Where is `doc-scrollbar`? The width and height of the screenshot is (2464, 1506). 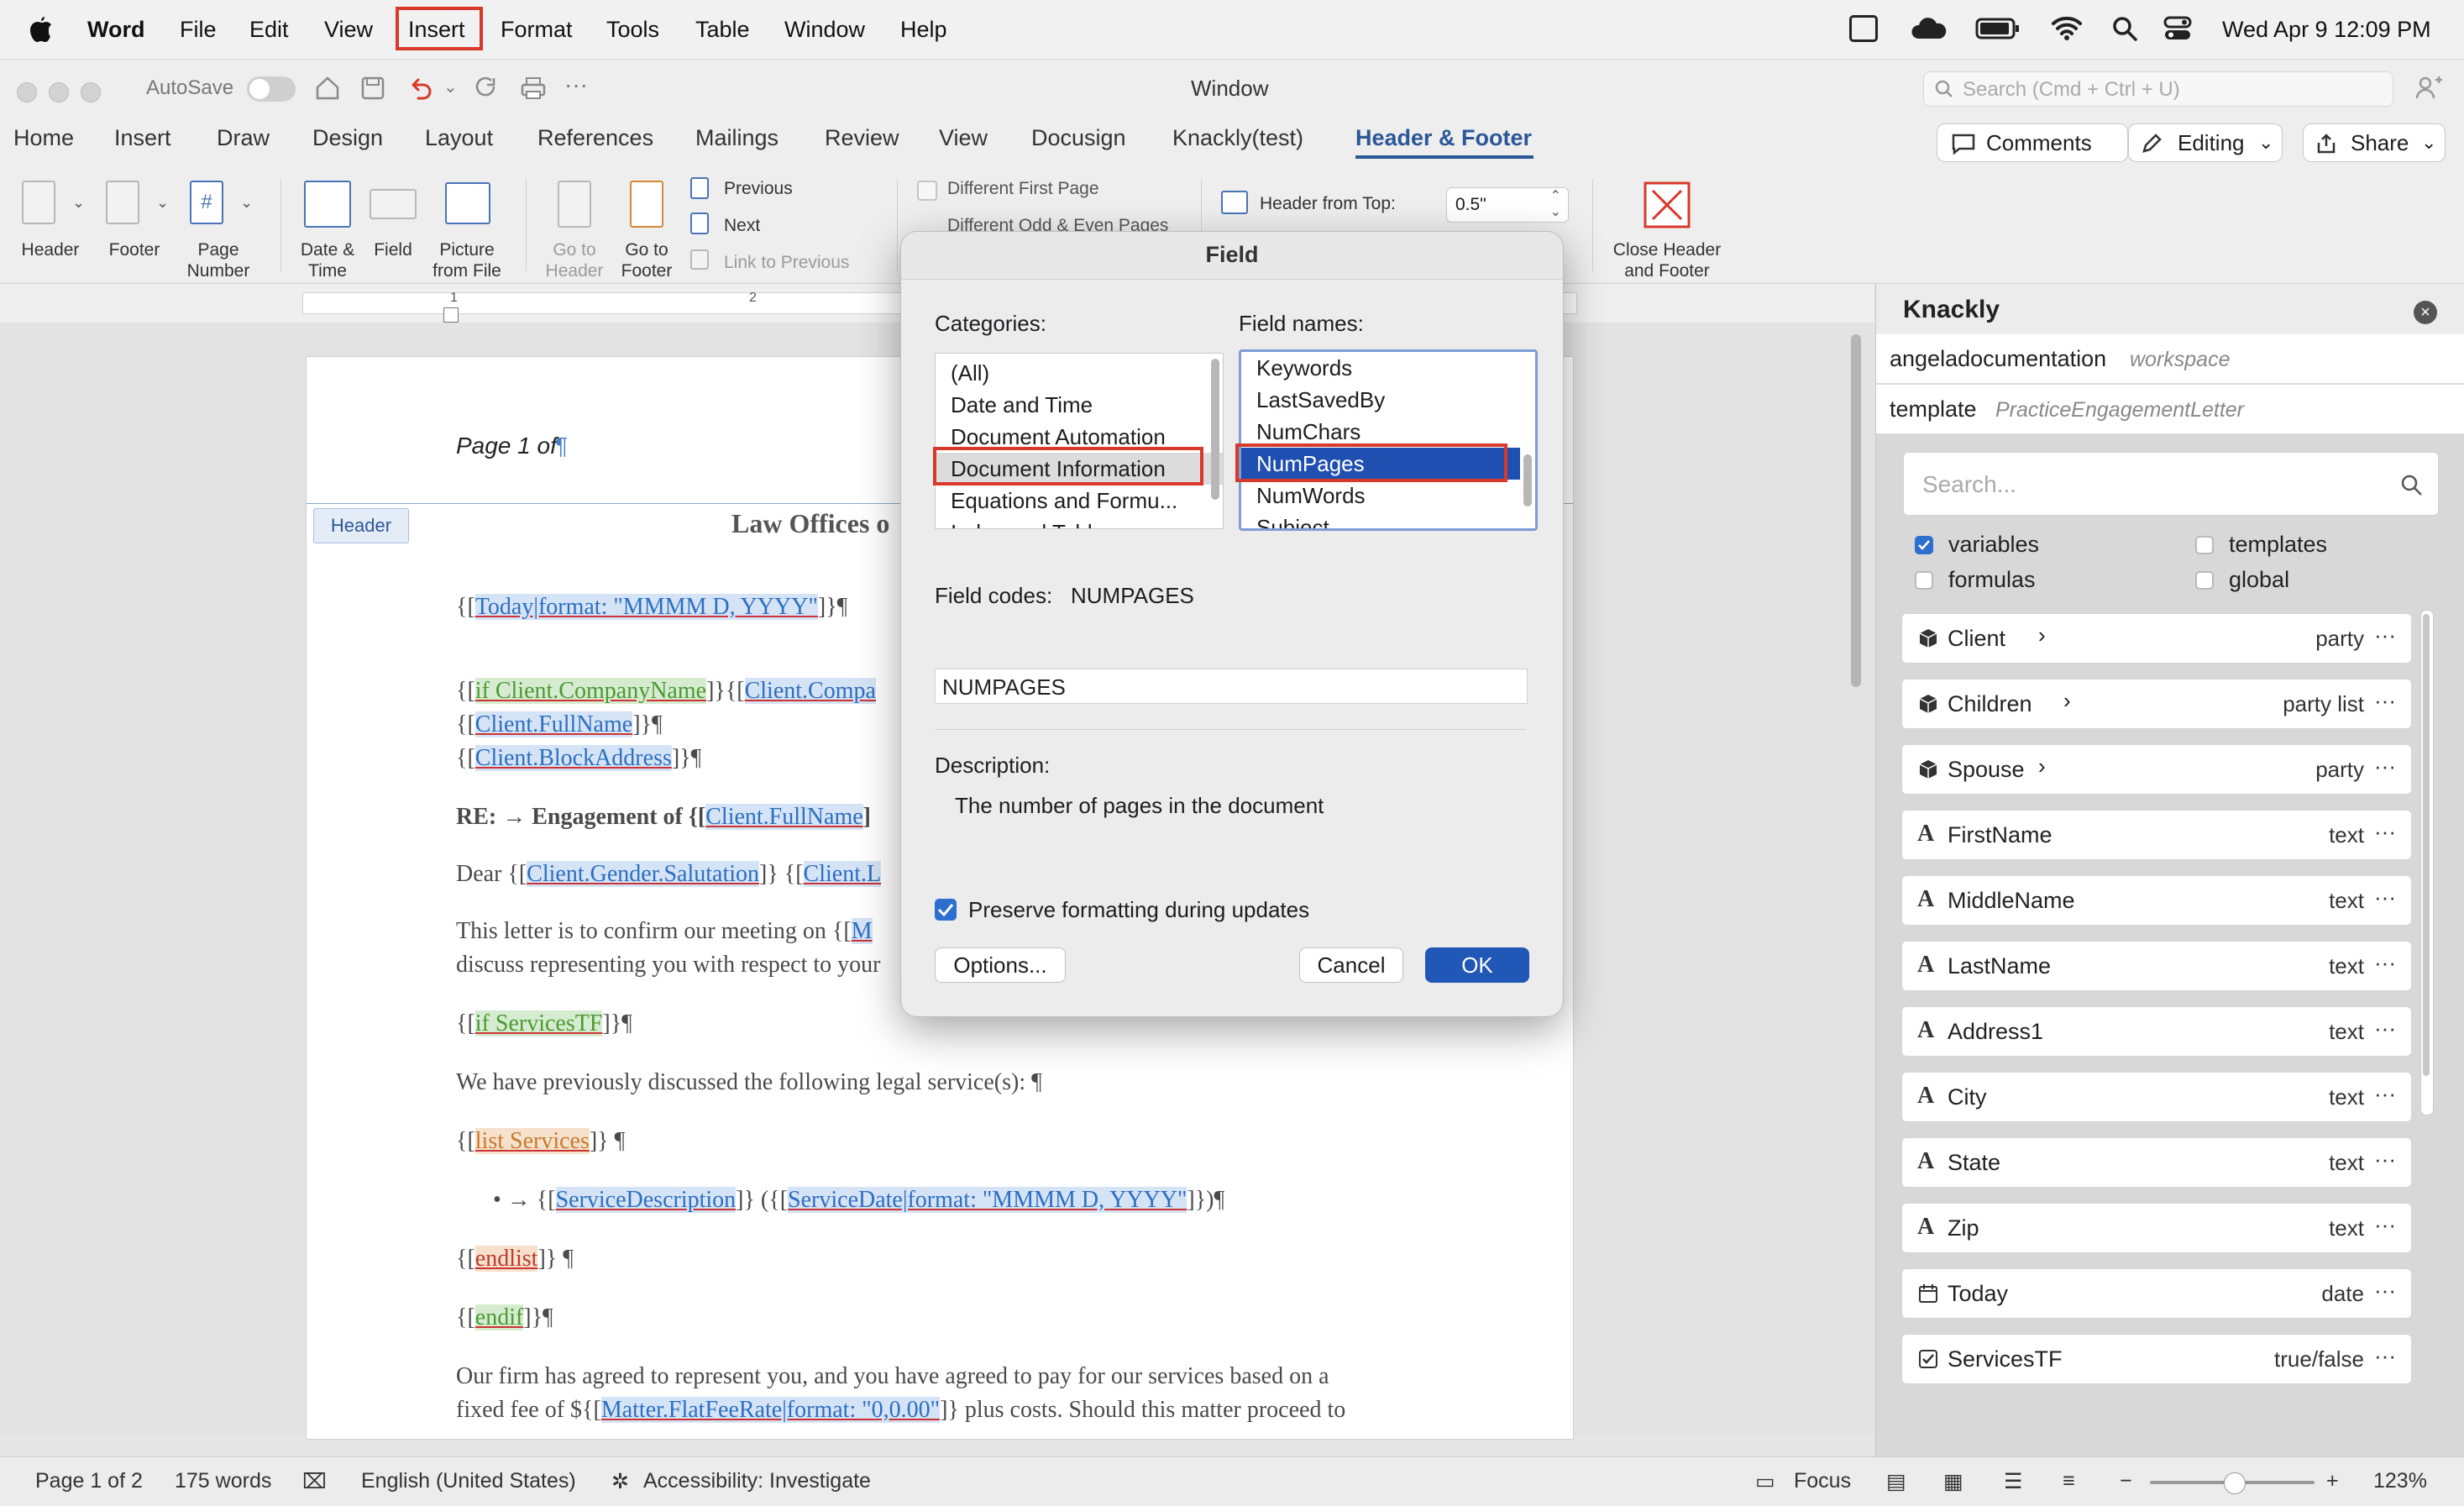
doc-scrollbar is located at coordinates (1856, 511).